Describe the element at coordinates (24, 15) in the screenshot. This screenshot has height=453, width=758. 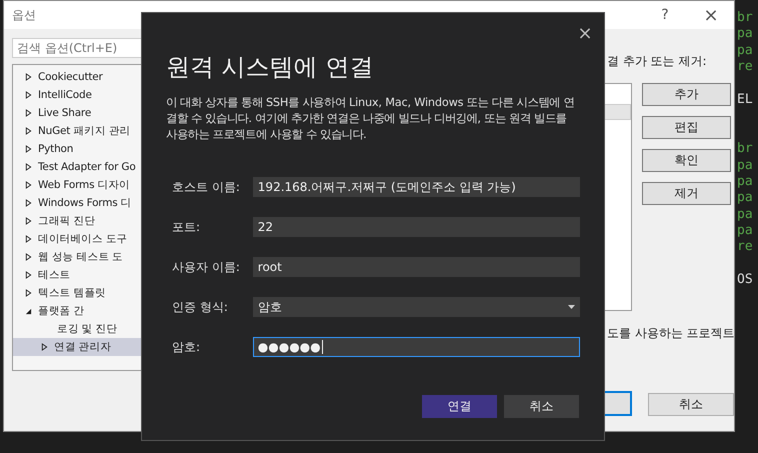
I see `window-title: 옵션` at that location.